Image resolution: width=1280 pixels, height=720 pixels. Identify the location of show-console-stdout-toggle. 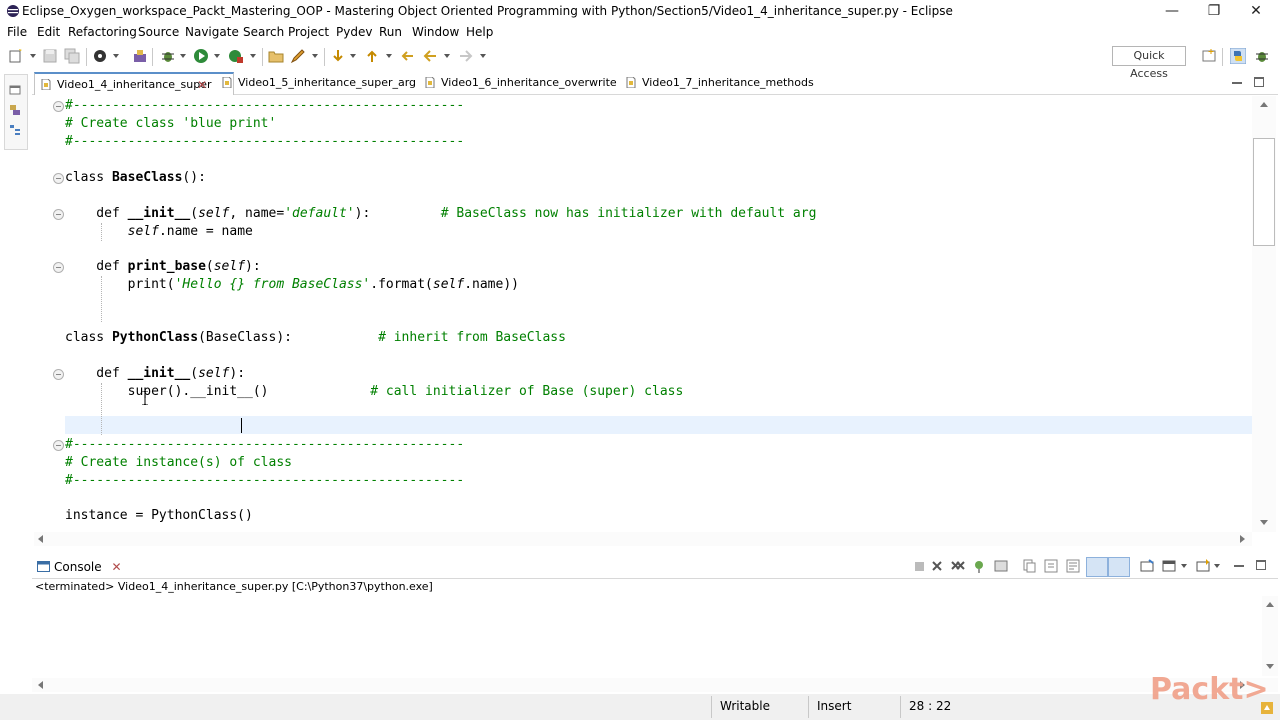
(1097, 567).